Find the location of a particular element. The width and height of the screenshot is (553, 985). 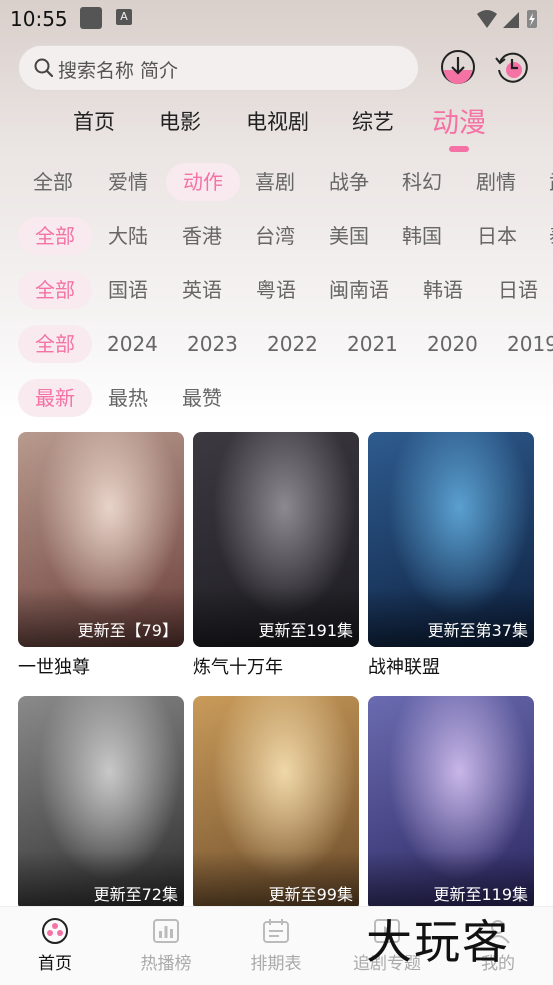

card-title: 战神联盟 is located at coordinates (404, 667).